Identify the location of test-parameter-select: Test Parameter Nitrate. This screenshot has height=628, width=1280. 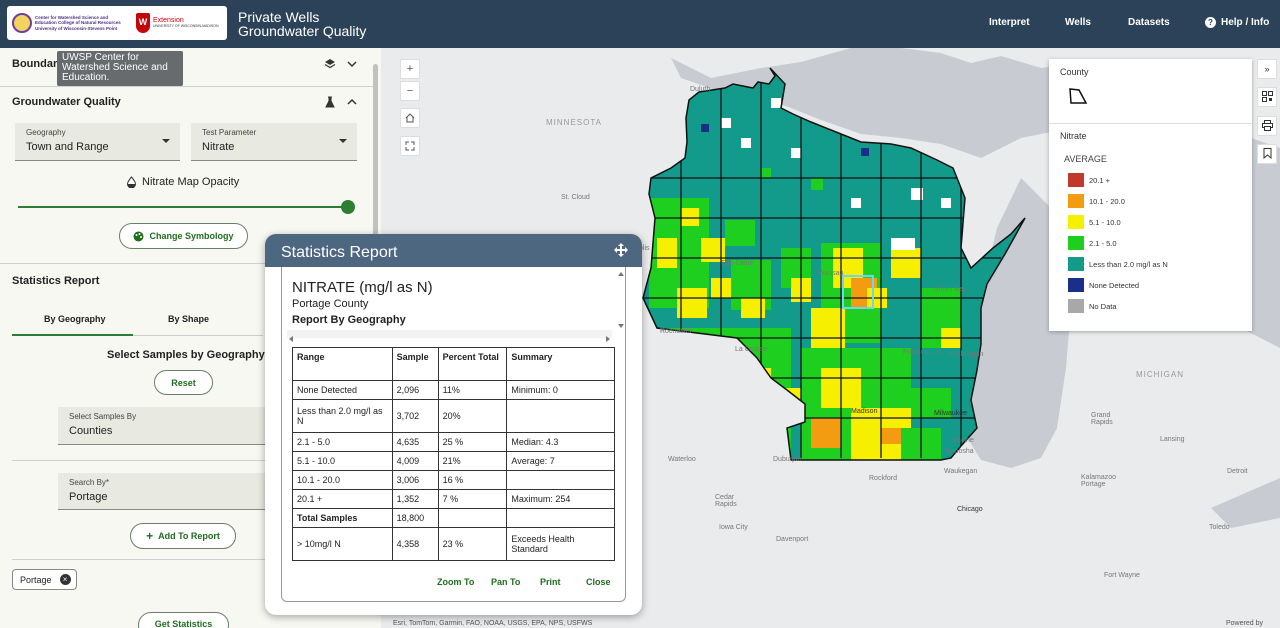
(274, 142).